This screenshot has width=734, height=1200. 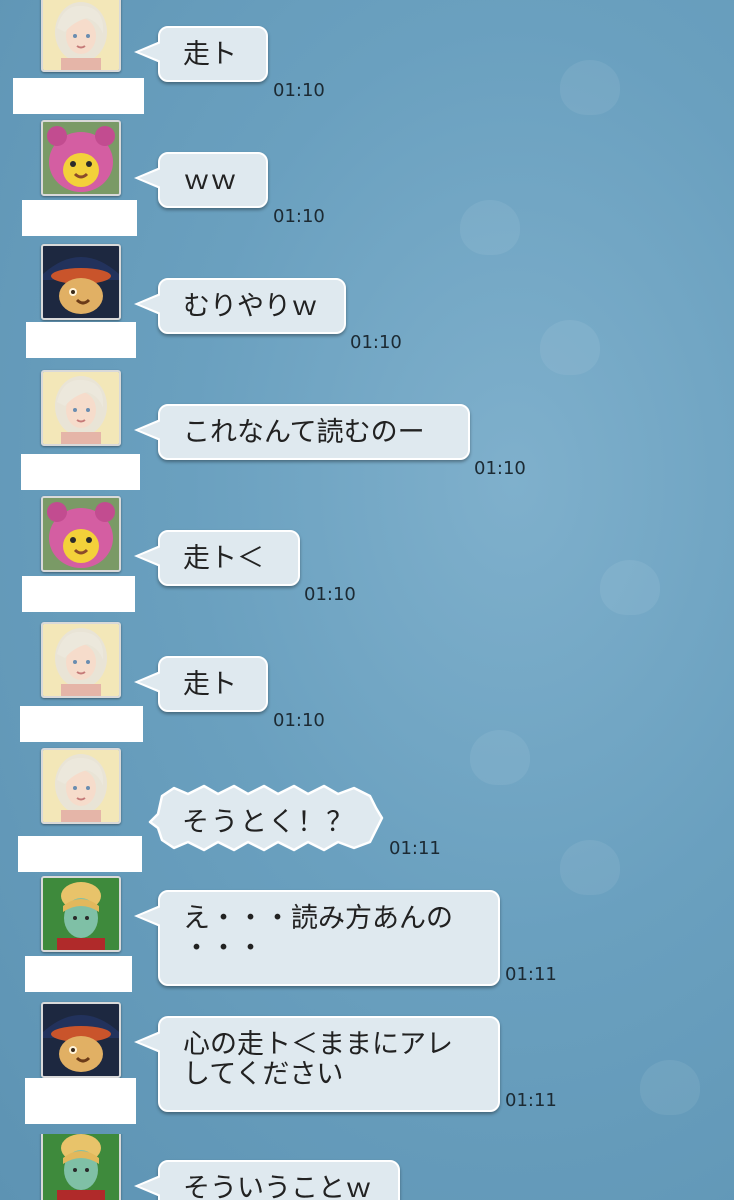 I want to click on message-line: え・・・読み方あんの, so click(x=318, y=918).